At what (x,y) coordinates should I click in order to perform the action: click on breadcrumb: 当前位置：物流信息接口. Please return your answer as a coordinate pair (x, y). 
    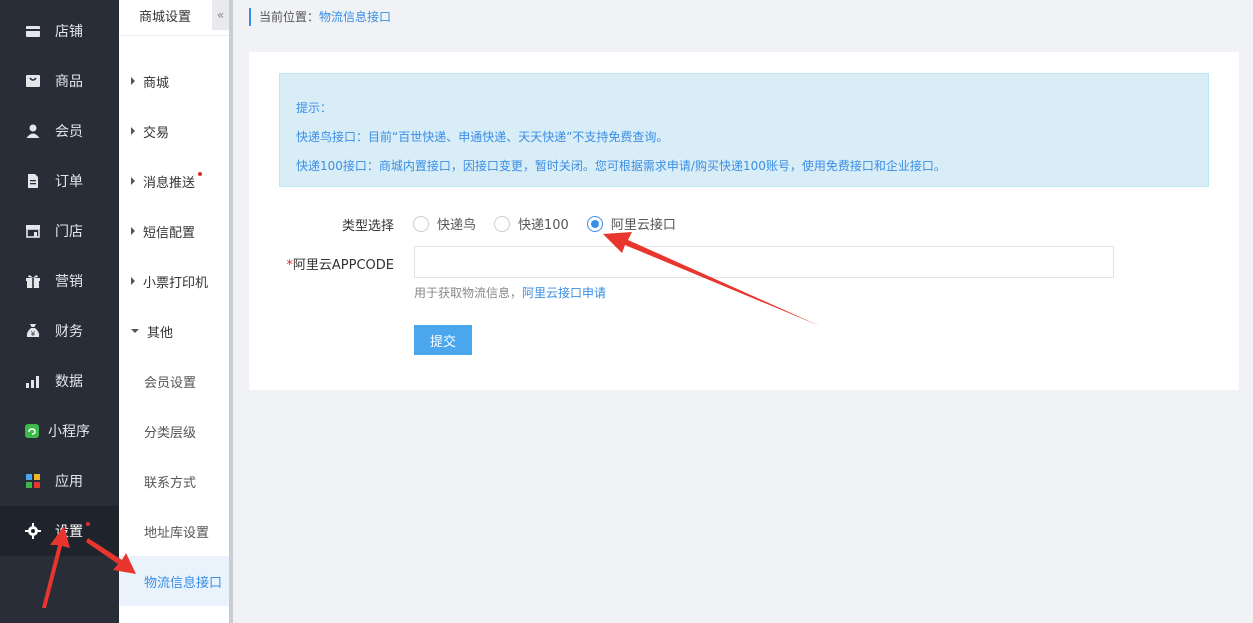
    Looking at the image, I should click on (320, 17).